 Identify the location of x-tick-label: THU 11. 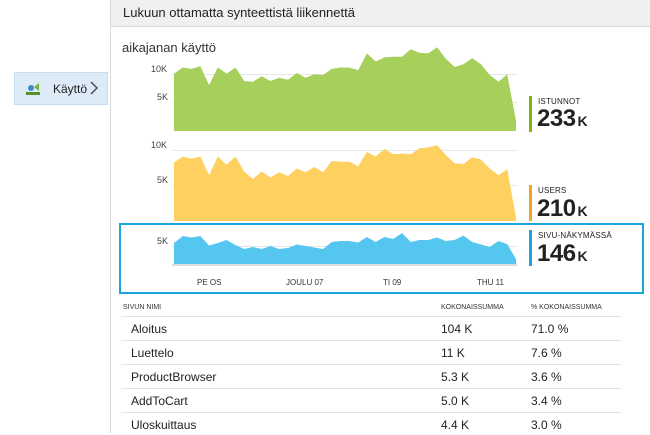
(490, 282).